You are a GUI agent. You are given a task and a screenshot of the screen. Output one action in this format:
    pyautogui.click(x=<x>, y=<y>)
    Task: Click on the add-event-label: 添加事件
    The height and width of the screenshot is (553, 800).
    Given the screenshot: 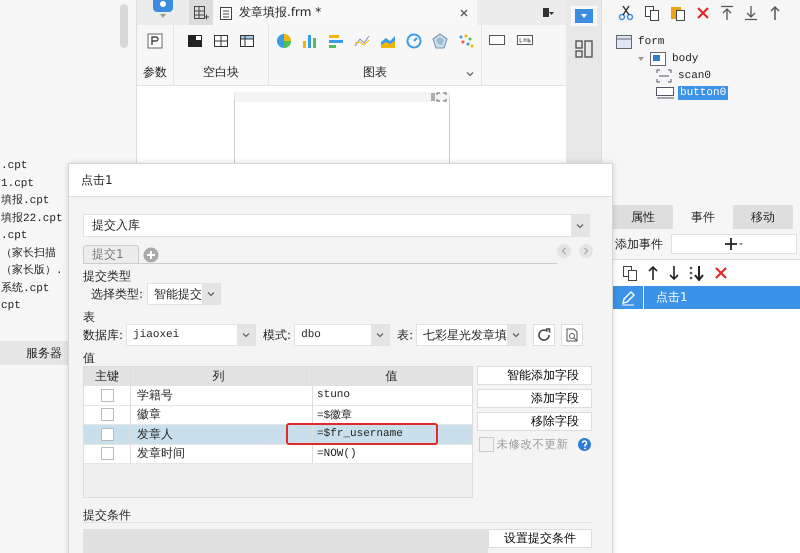 What is the action you would take?
    pyautogui.click(x=639, y=244)
    